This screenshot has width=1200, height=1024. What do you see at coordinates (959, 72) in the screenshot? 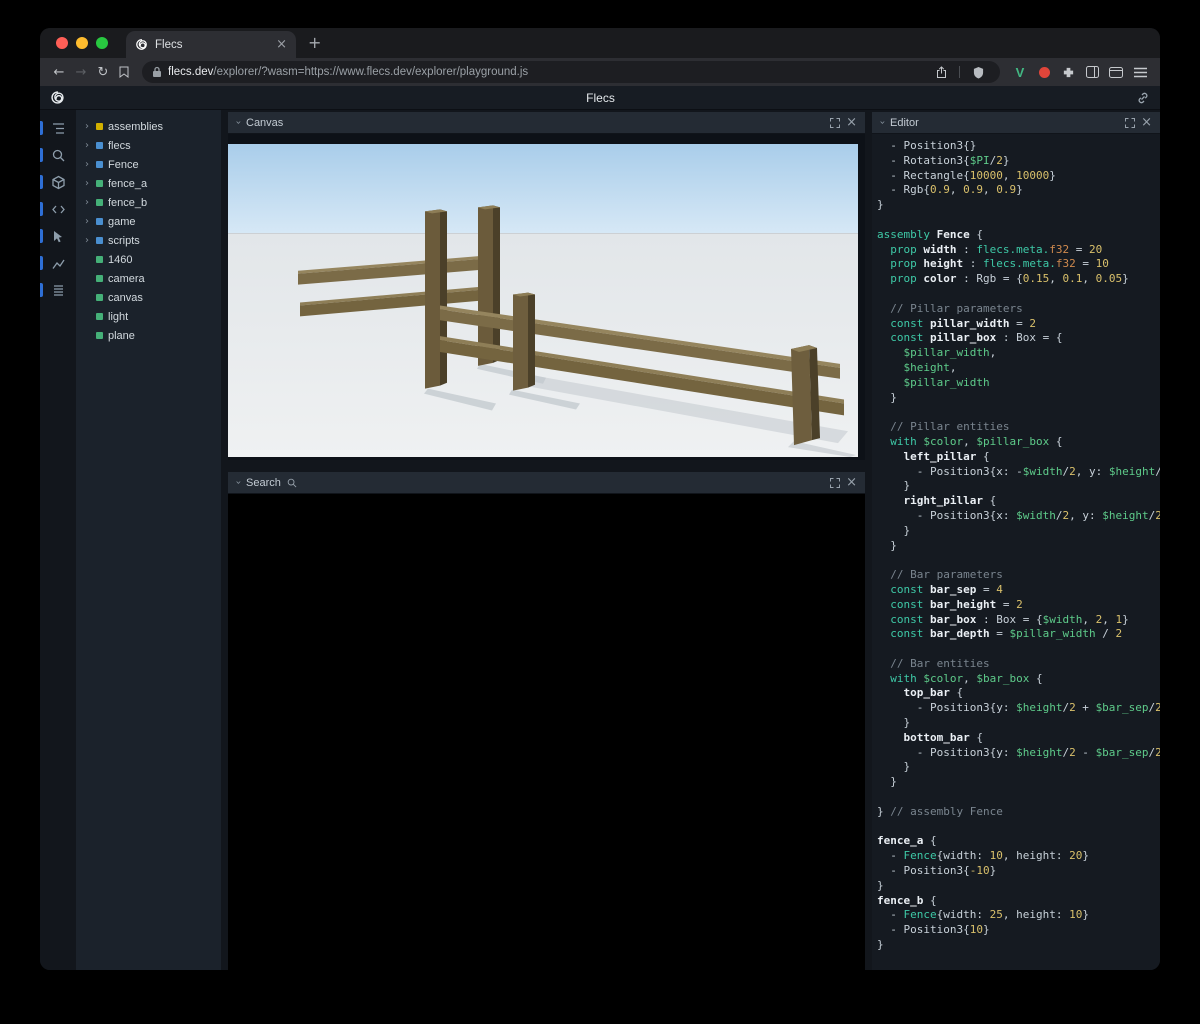
I see `divider` at bounding box center [959, 72].